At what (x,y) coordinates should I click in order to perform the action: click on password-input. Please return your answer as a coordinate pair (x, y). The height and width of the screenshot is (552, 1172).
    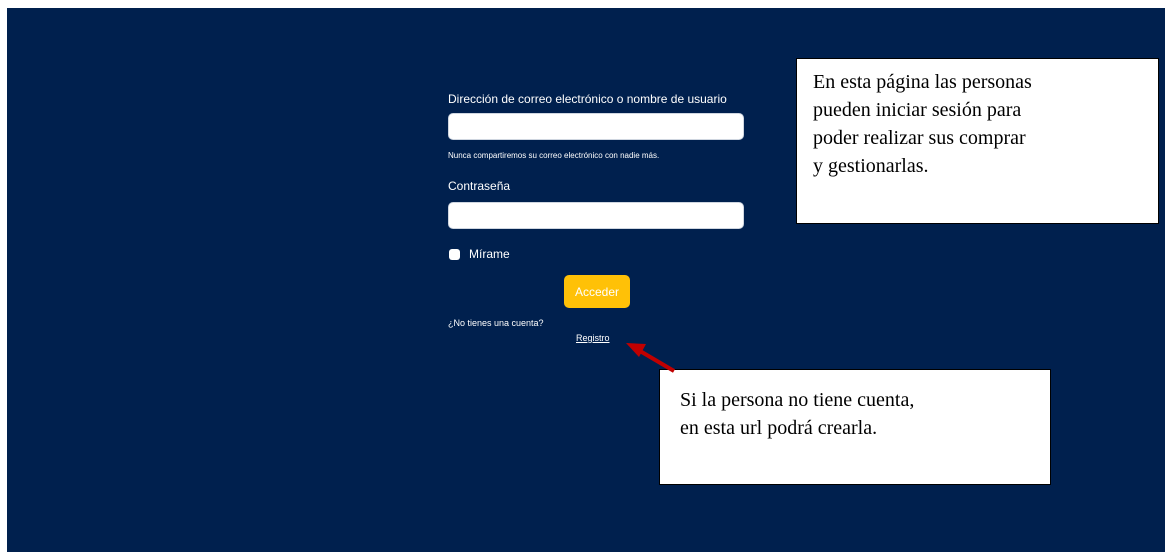
    Looking at the image, I should click on (596, 215).